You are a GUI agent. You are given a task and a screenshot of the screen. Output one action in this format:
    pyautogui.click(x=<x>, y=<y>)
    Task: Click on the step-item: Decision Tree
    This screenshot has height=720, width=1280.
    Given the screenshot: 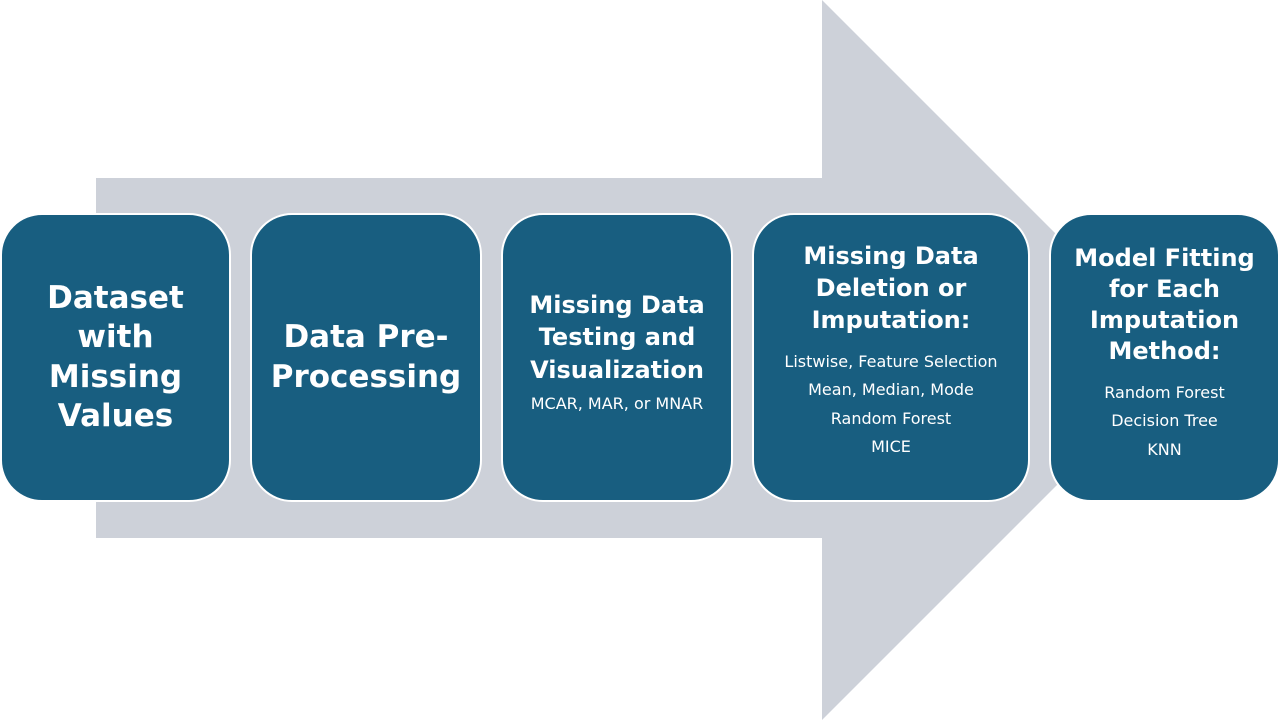 What is the action you would take?
    pyautogui.click(x=1164, y=421)
    